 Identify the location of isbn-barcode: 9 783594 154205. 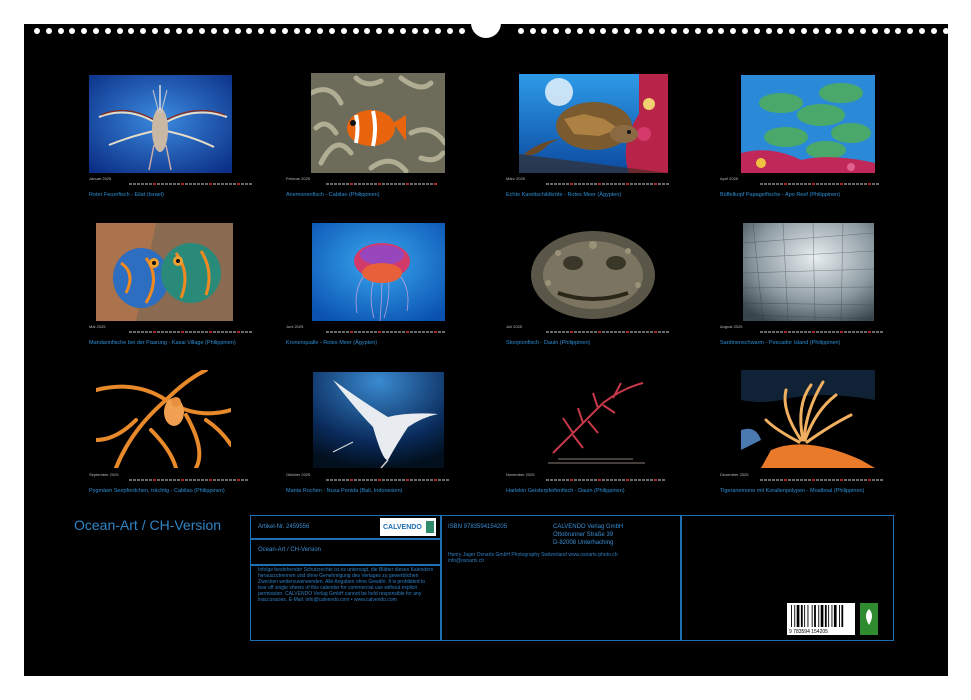
(821, 619).